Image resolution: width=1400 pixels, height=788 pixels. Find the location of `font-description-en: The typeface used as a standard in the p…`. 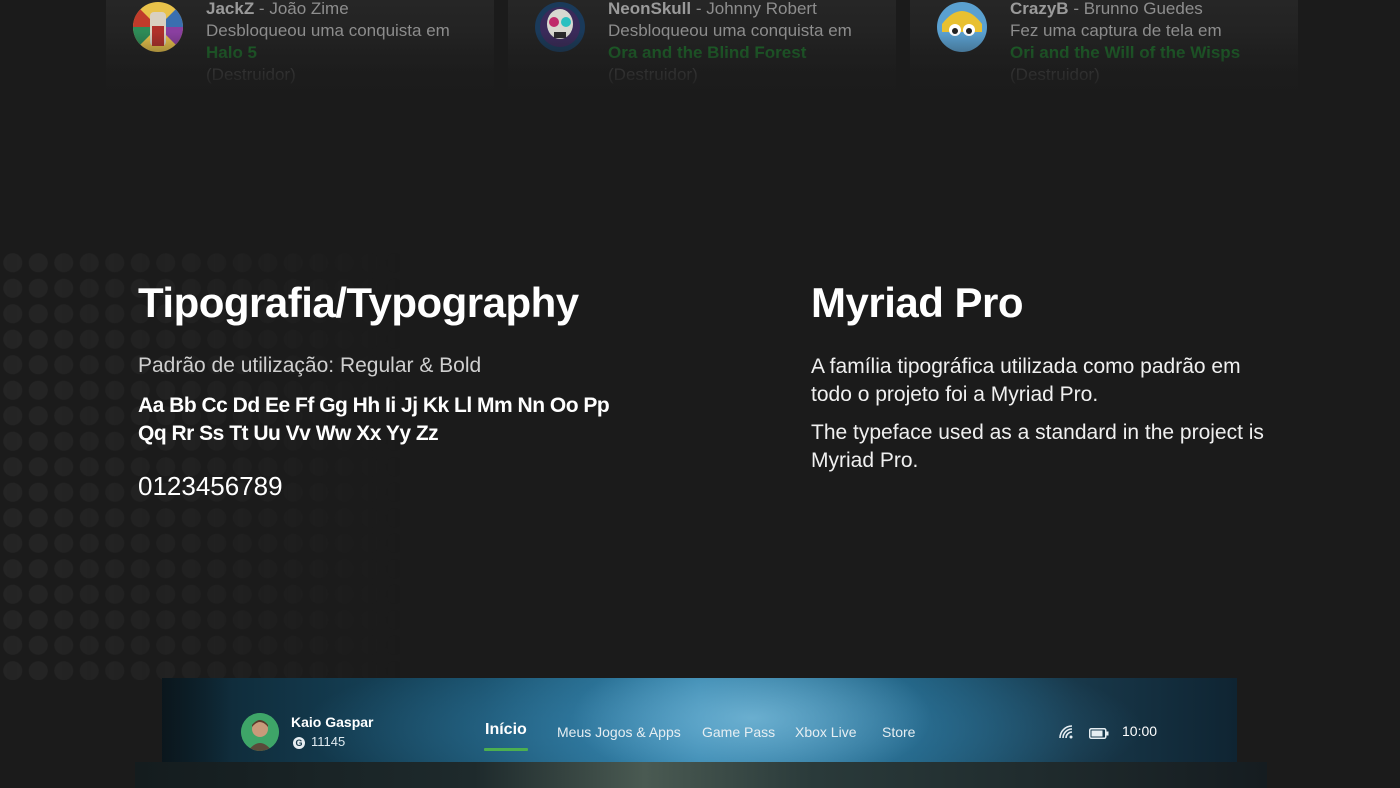

font-description-en: The typeface used as a standard in the p… is located at coordinates (1037, 446).